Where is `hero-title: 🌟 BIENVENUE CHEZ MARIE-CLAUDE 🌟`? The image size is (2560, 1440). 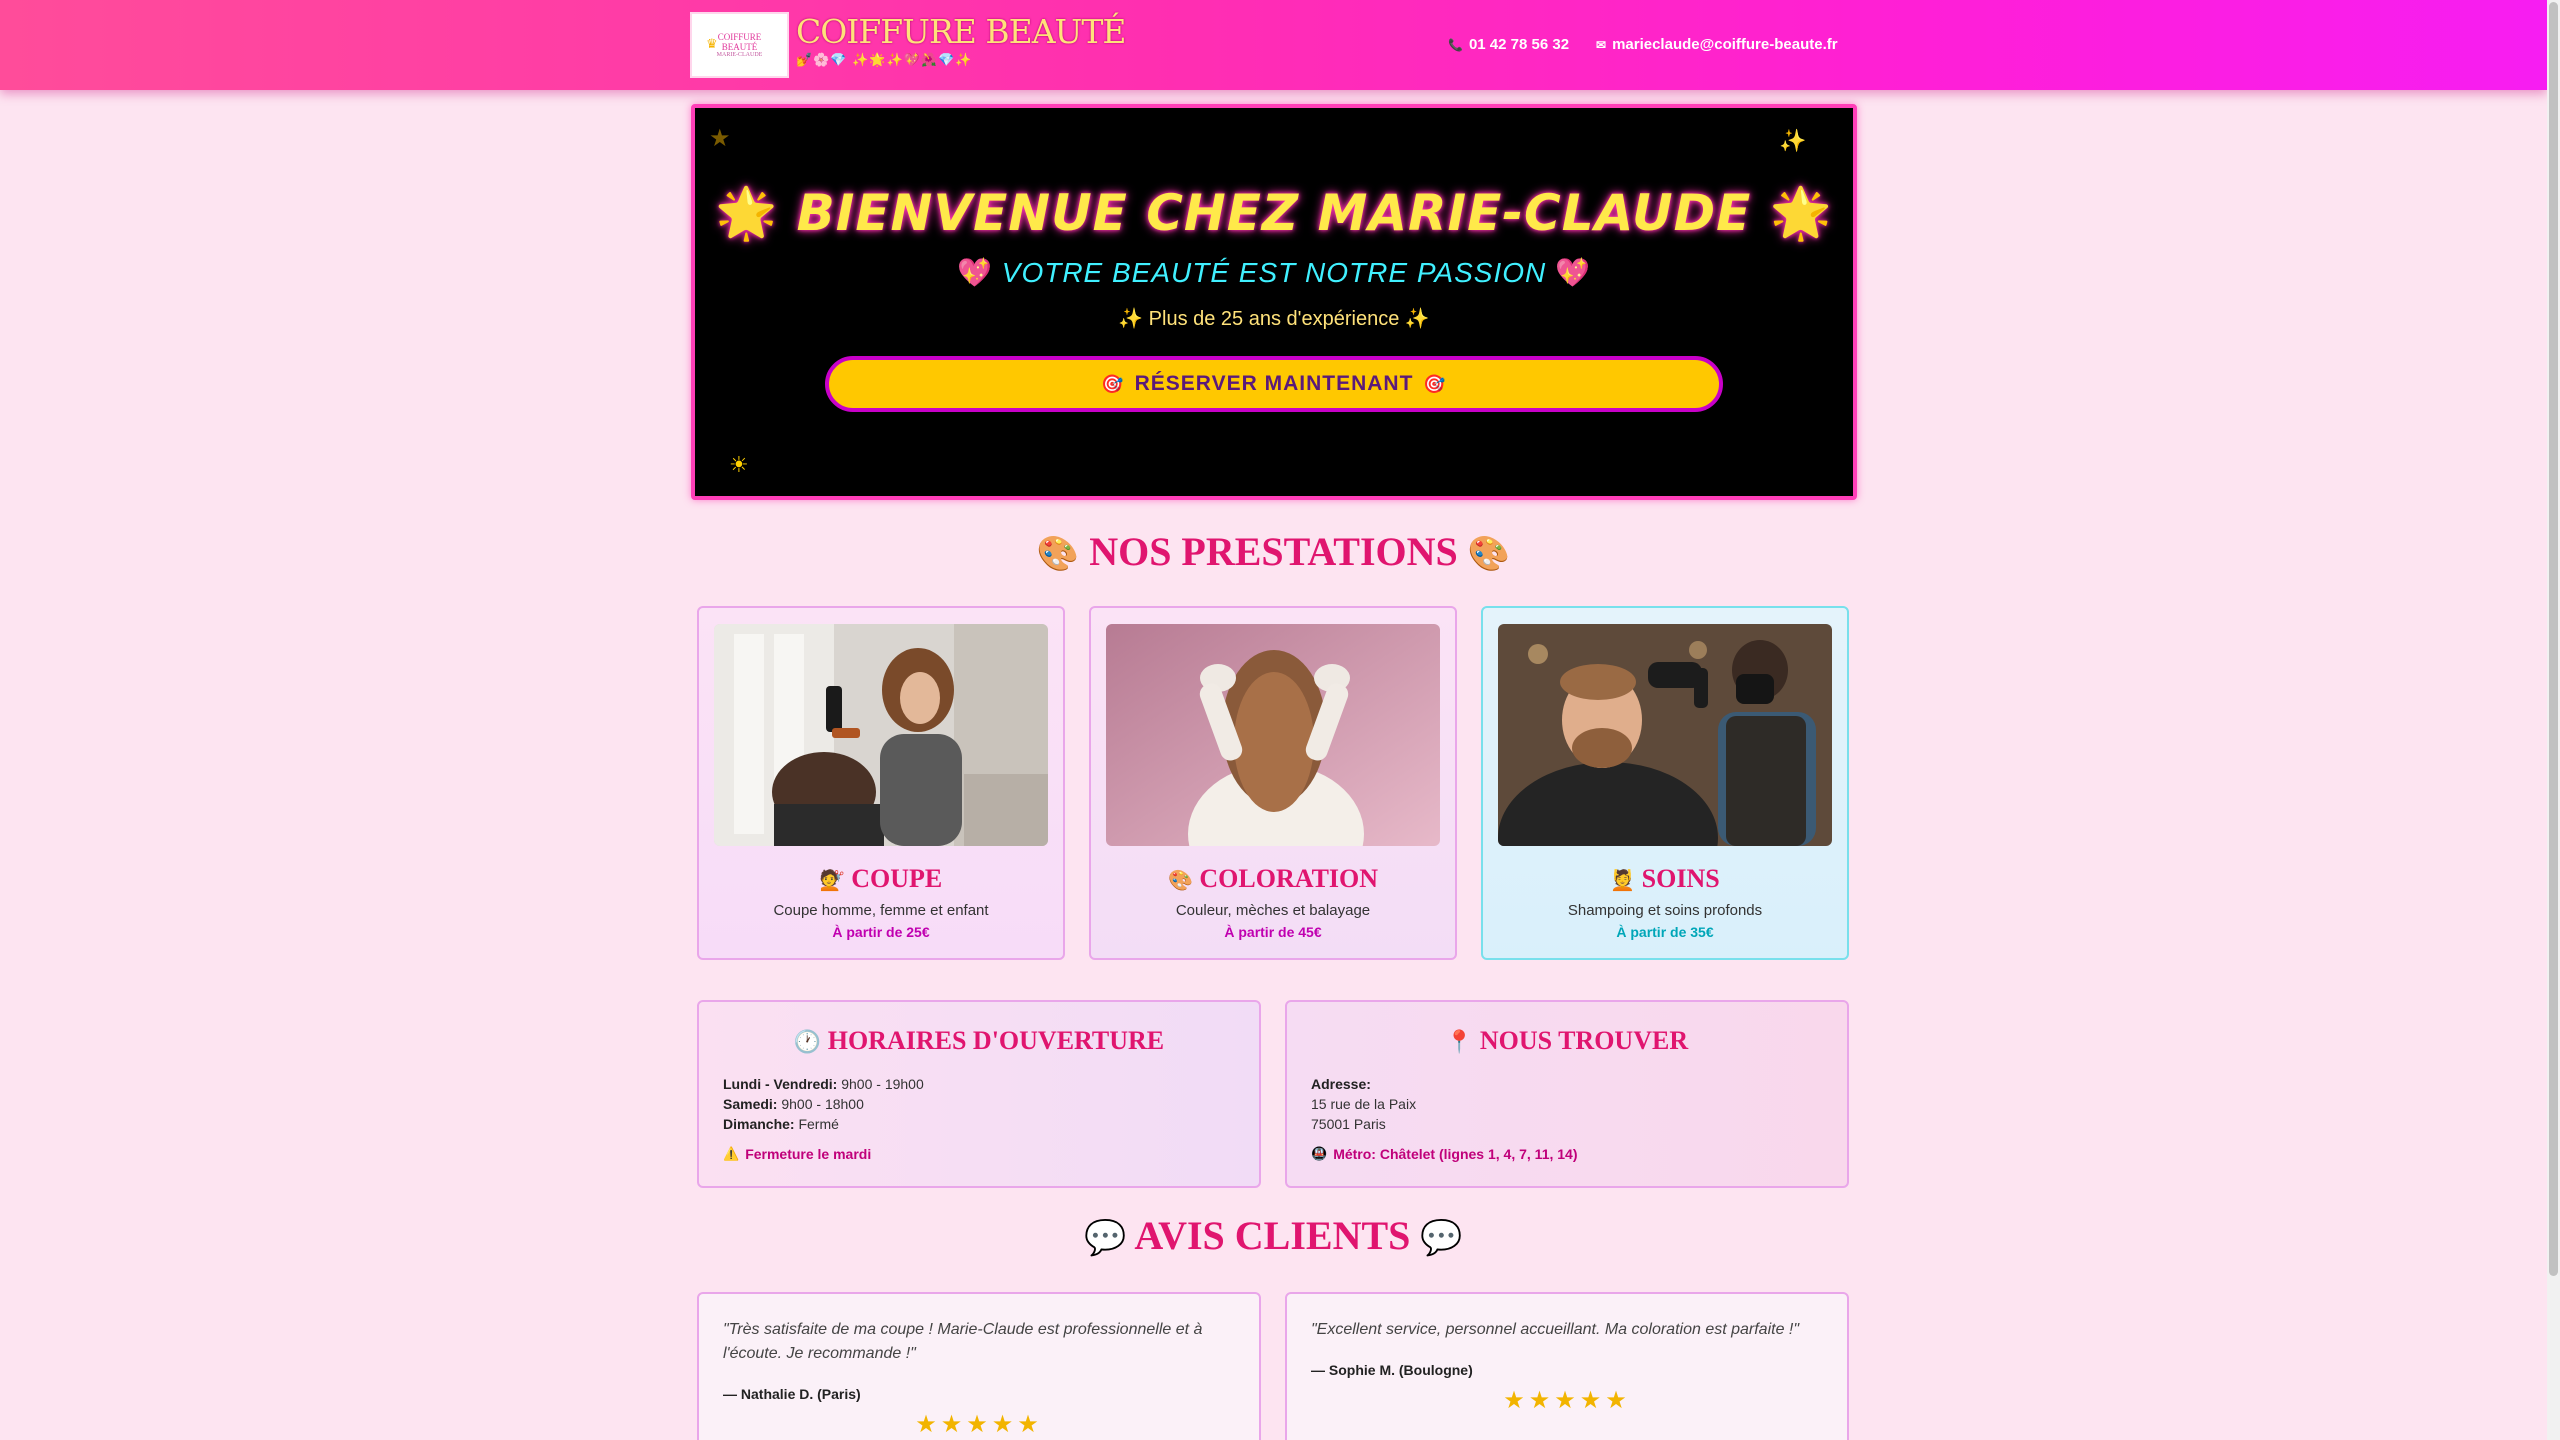
hero-title: 🌟 BIENVENUE CHEZ MARIE-CLAUDE 🌟 is located at coordinates (1274, 213).